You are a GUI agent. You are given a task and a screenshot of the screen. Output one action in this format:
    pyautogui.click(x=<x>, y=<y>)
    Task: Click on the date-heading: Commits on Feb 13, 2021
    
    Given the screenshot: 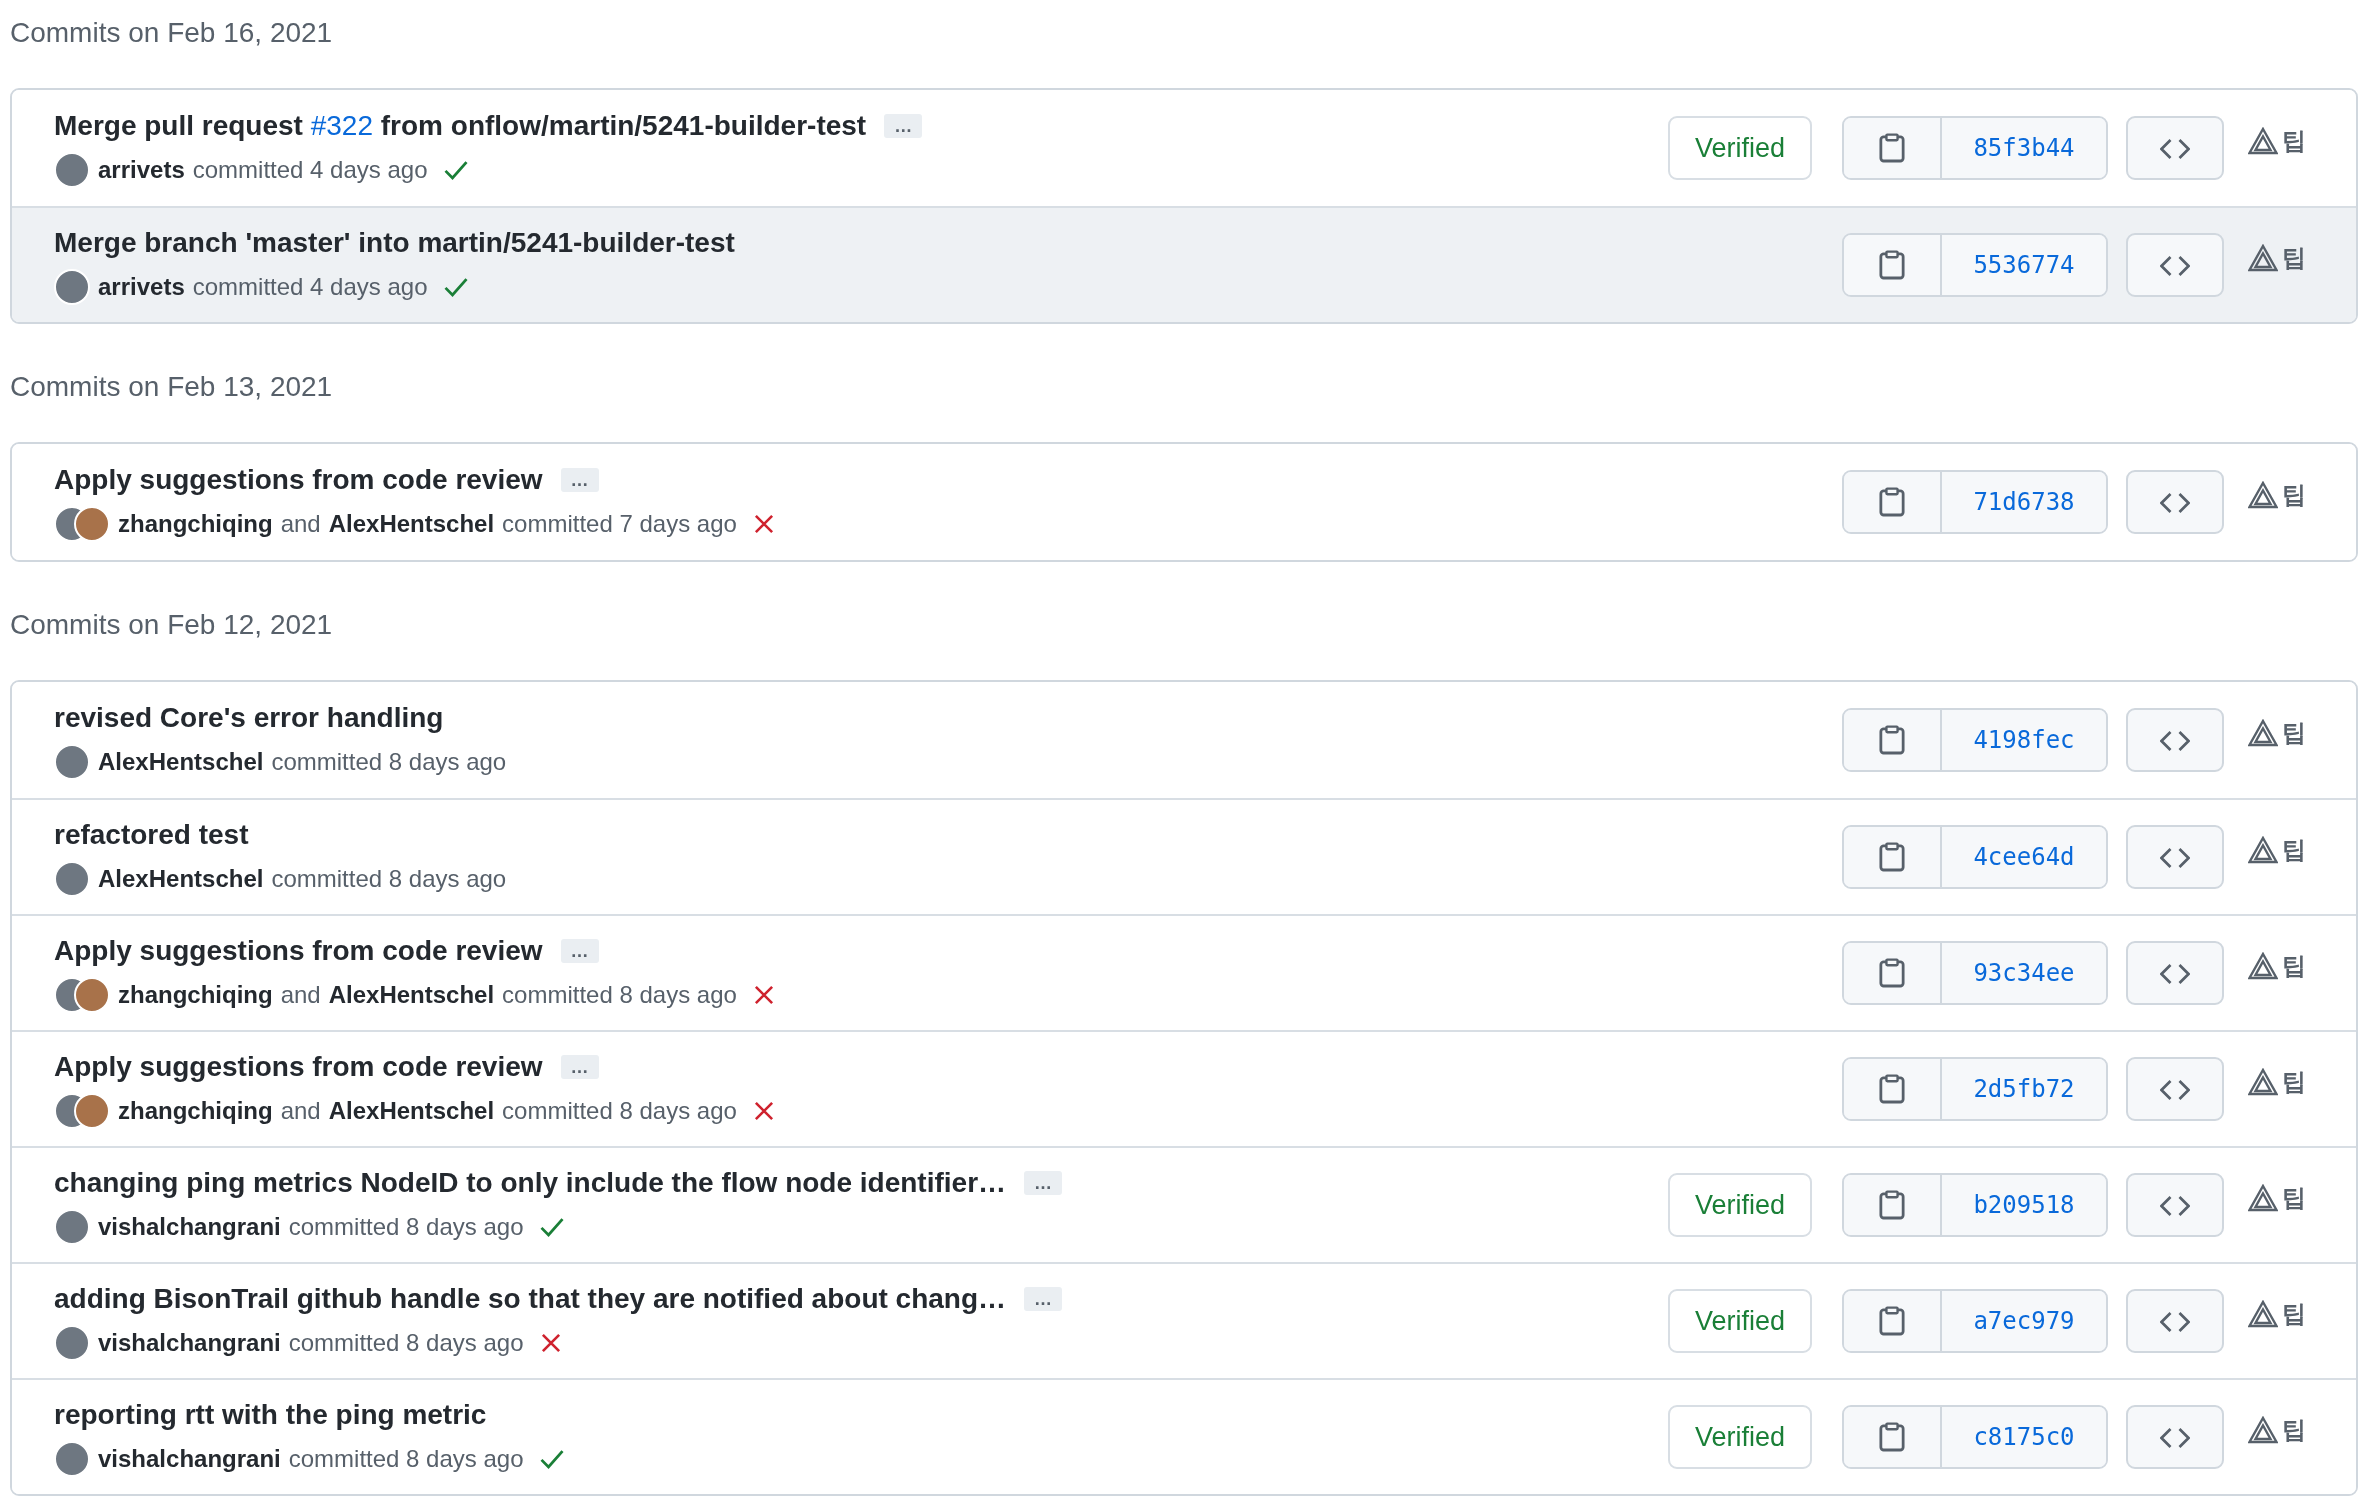 What is the action you would take?
    pyautogui.click(x=171, y=387)
    